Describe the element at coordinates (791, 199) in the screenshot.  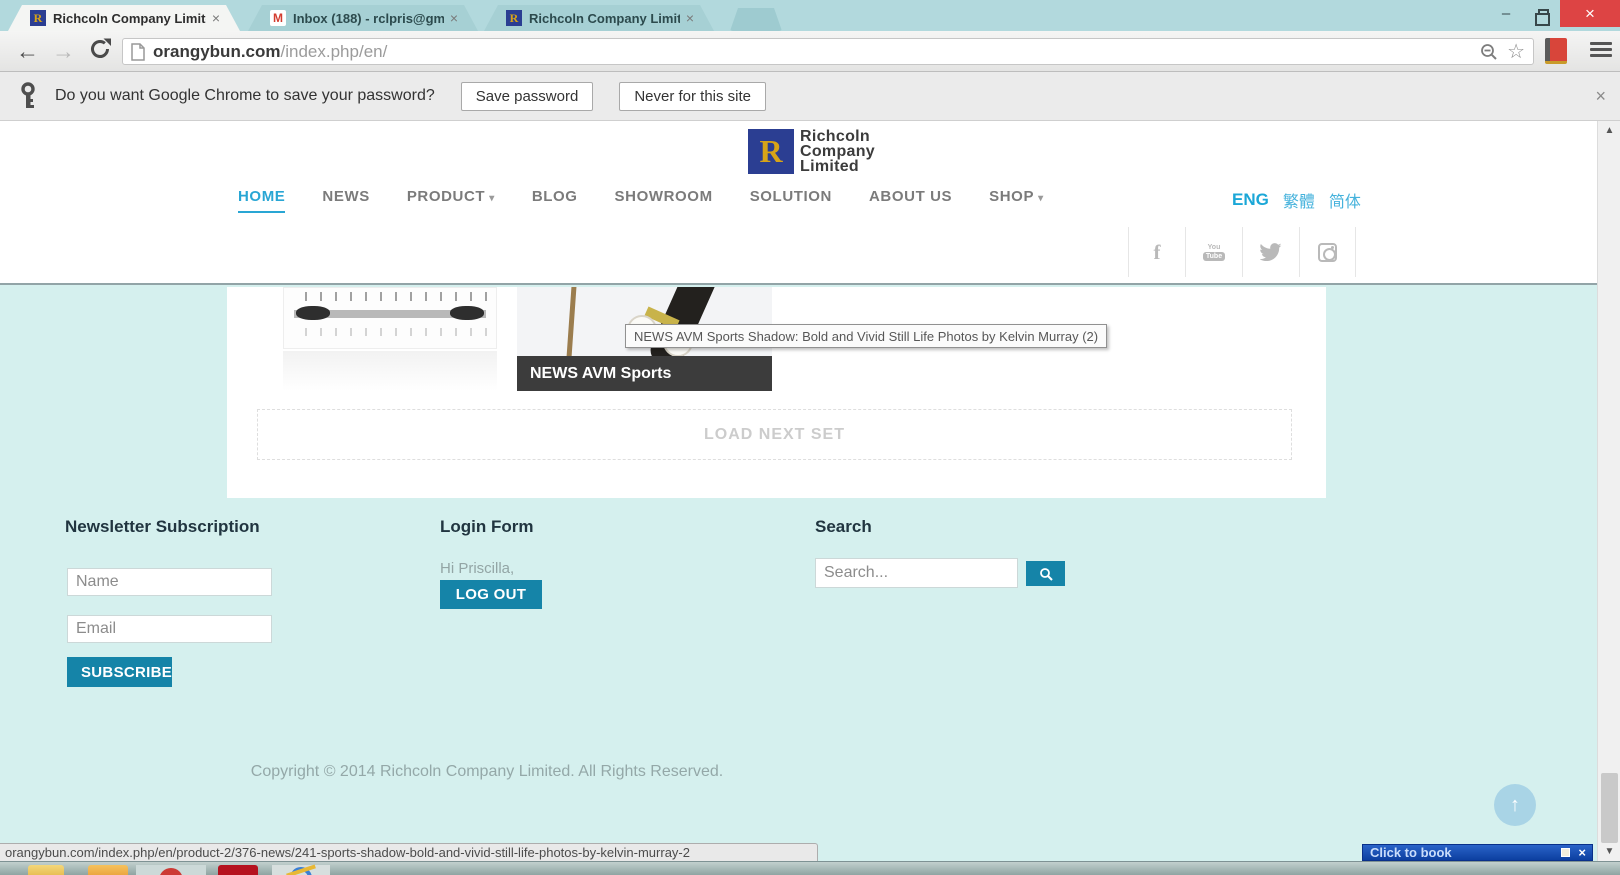
I see `nav-solution: SOLUTION` at that location.